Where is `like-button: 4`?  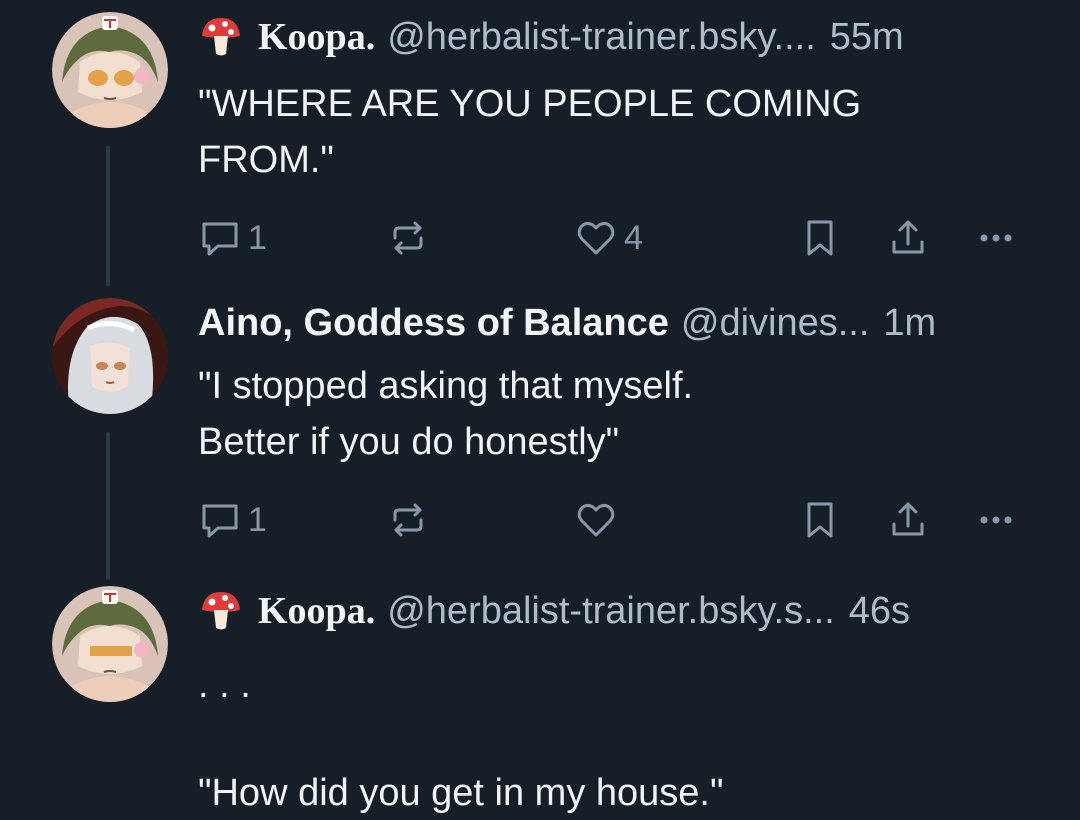
like-button: 4 is located at coordinates (608, 238).